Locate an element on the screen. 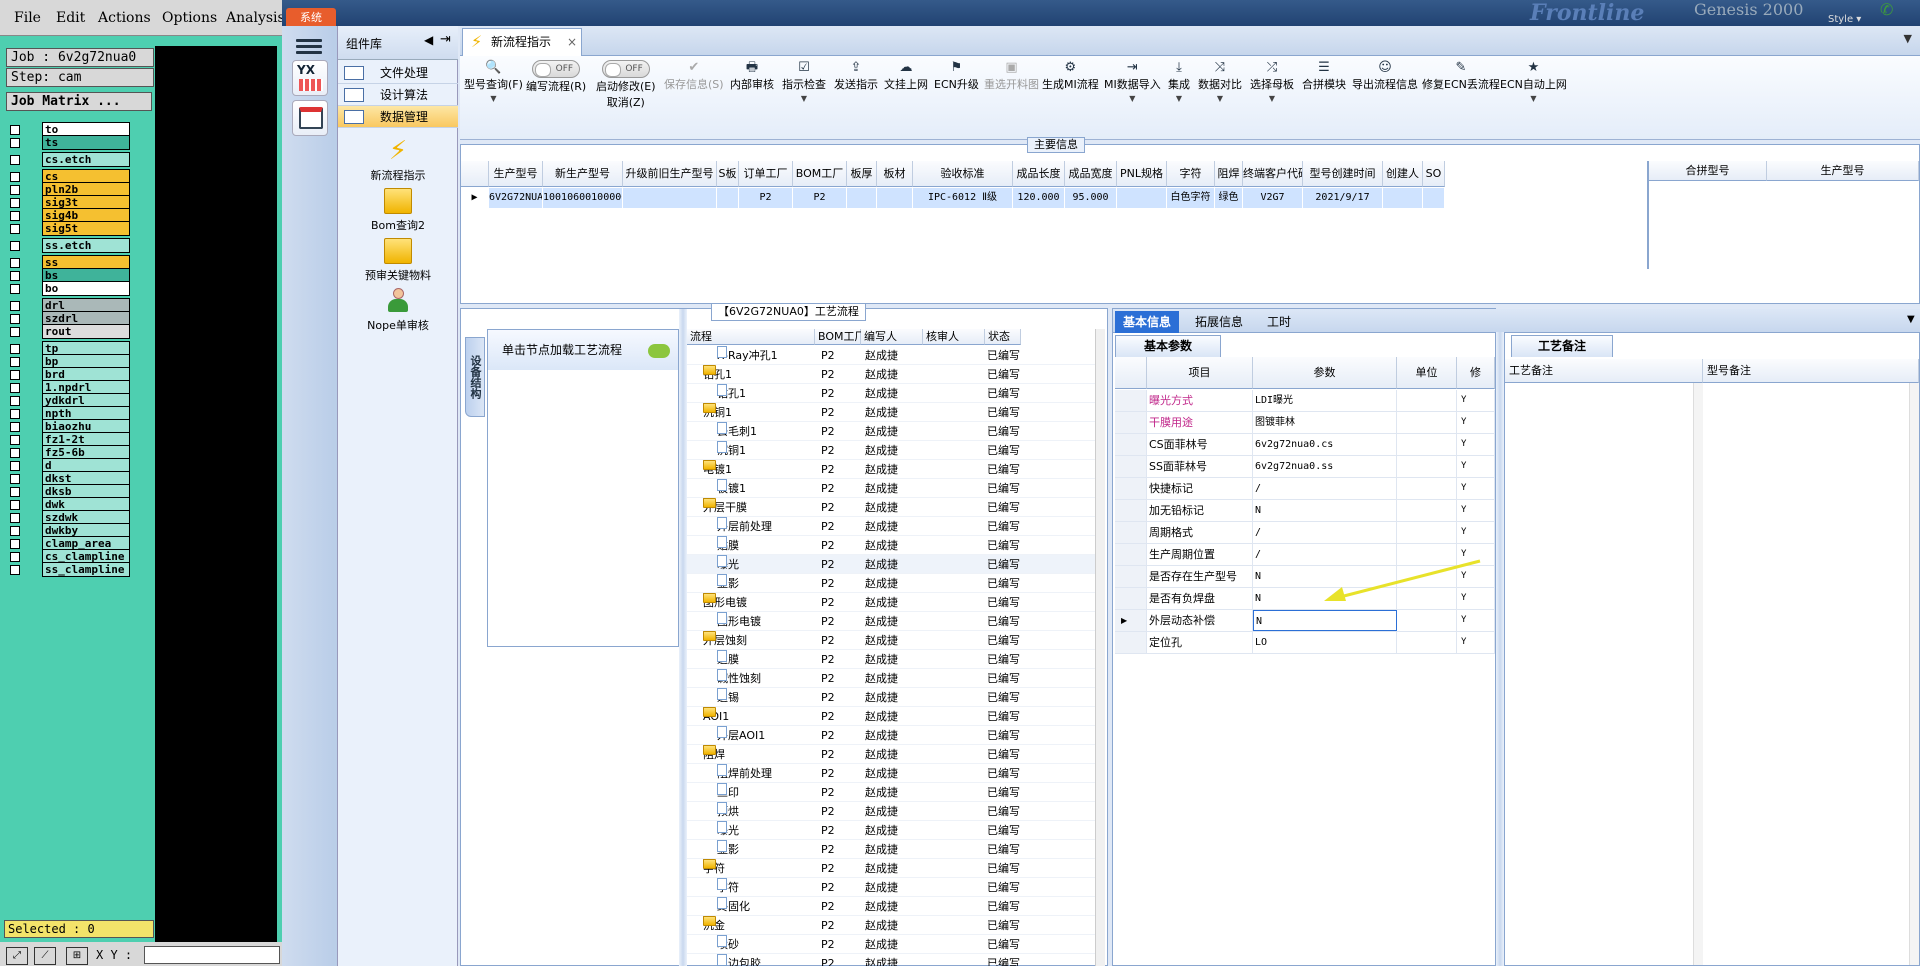 The height and width of the screenshot is (966, 1920). param-row: 周期格式 / Y is located at coordinates (1305, 533).